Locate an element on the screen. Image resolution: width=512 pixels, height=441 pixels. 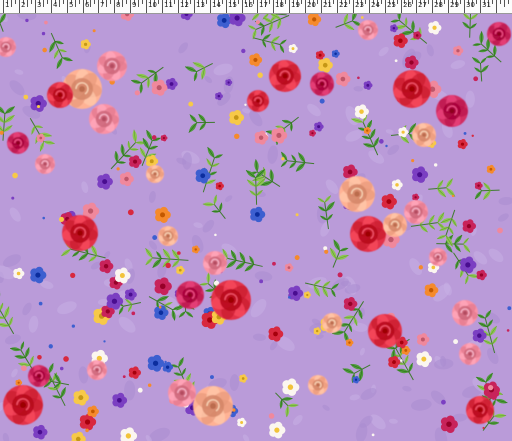
ruler-number: 26 is located at coordinates (407, 5).